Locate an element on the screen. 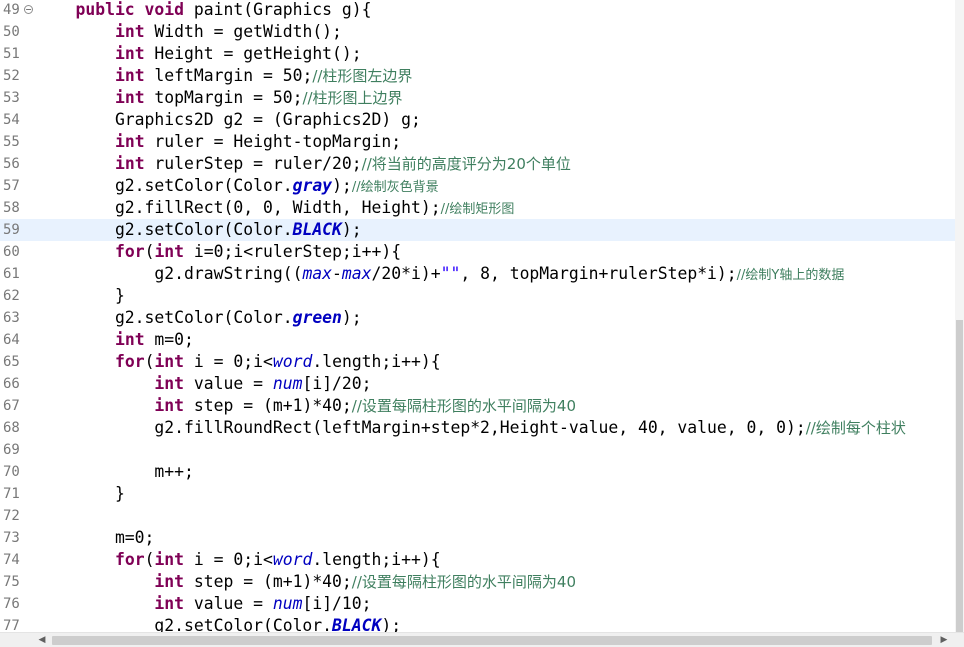 The height and width of the screenshot is (647, 964). line-number: 74 is located at coordinates (11, 560).